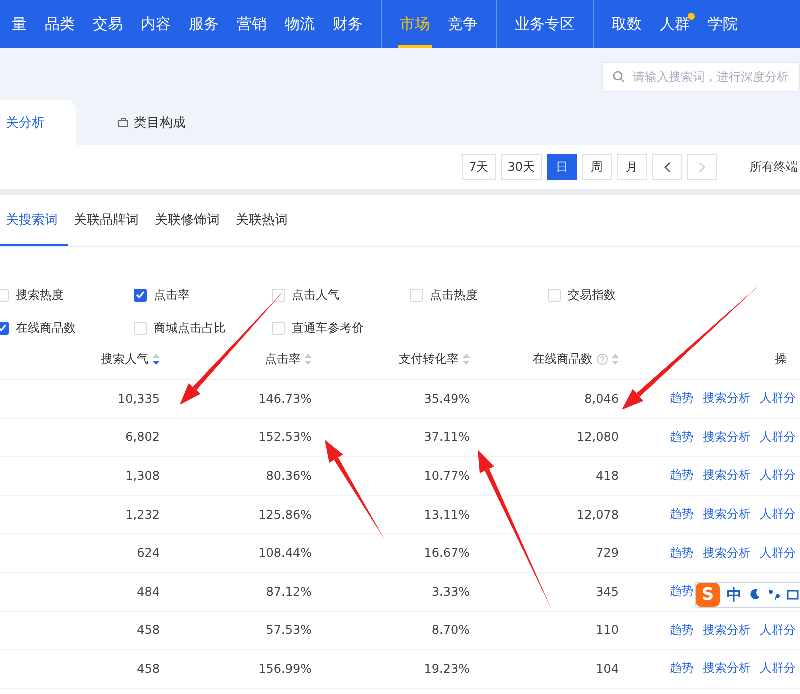 This screenshot has height=694, width=800. What do you see at coordinates (723, 24) in the screenshot?
I see `nav-item: 学院` at bounding box center [723, 24].